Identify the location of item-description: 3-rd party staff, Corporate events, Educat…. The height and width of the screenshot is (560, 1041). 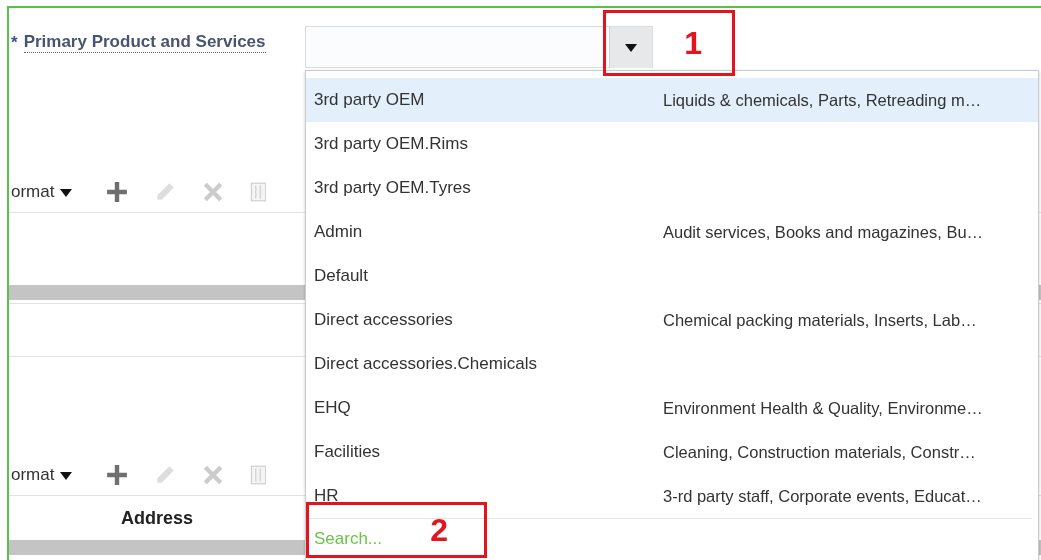
(822, 496).